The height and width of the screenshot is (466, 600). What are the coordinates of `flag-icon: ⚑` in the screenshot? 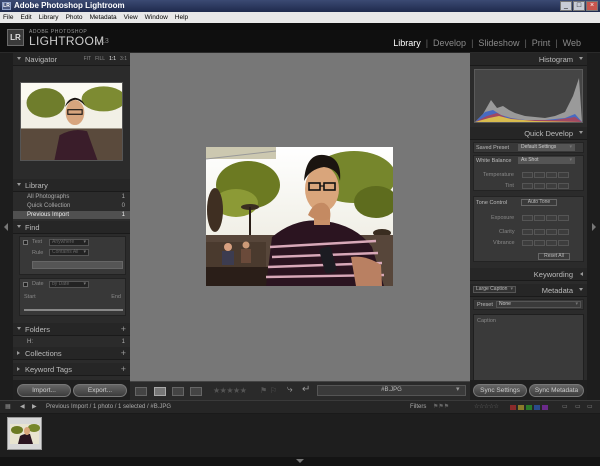 It's located at (263, 390).